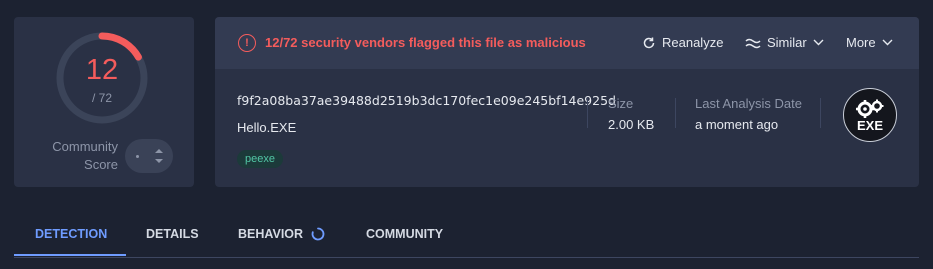  I want to click on file-tag: peexe, so click(260, 159).